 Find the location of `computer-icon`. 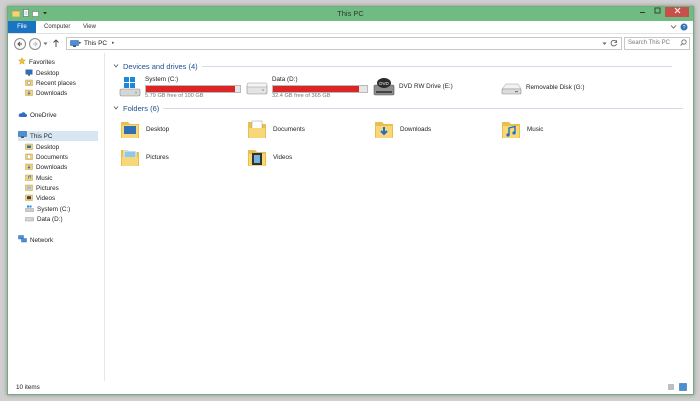

computer-icon is located at coordinates (22, 136).